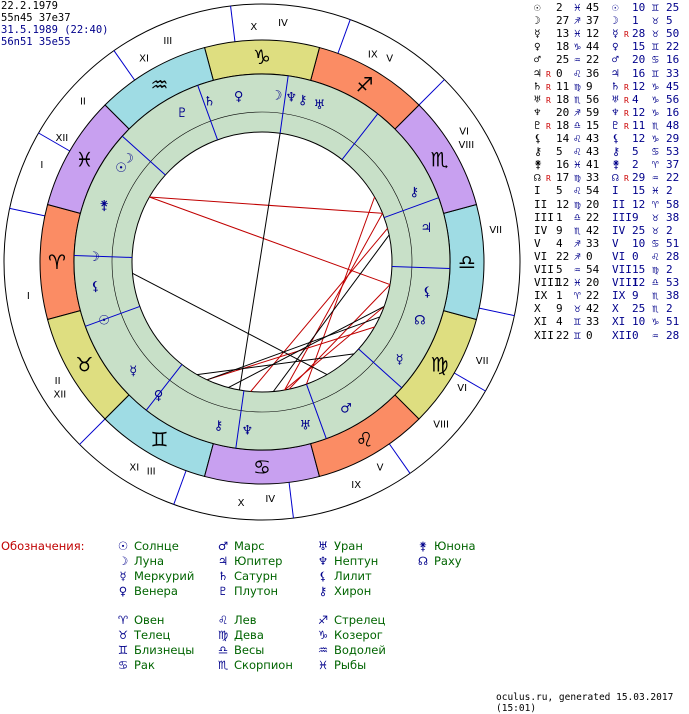  I want to click on inner-house-label: III, so click(151, 471).